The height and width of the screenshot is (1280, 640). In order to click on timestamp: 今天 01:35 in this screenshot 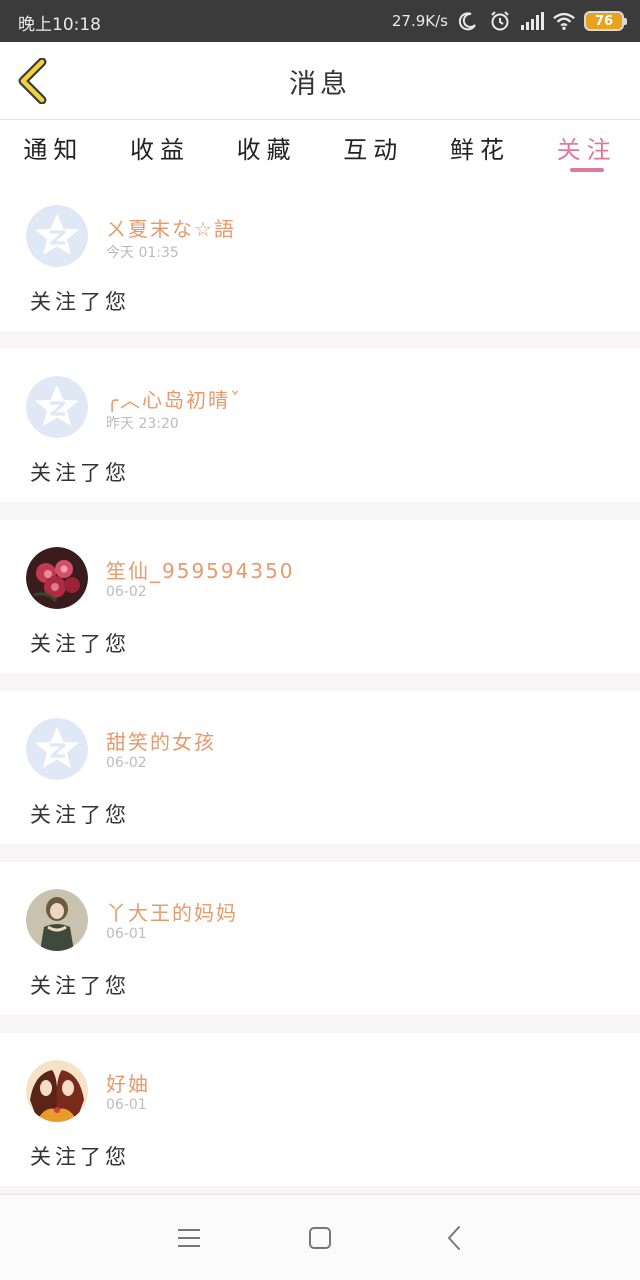, I will do `click(142, 253)`.